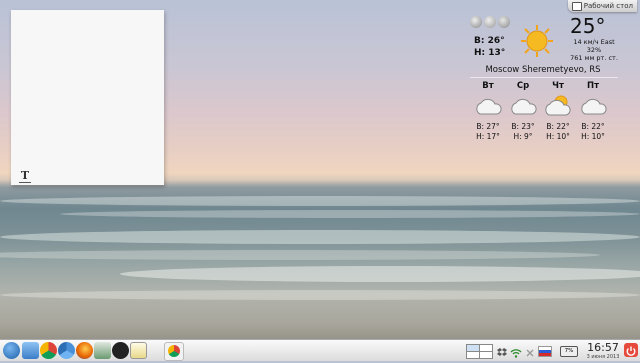  I want to click on battery-indicator: 7%, so click(569, 351).